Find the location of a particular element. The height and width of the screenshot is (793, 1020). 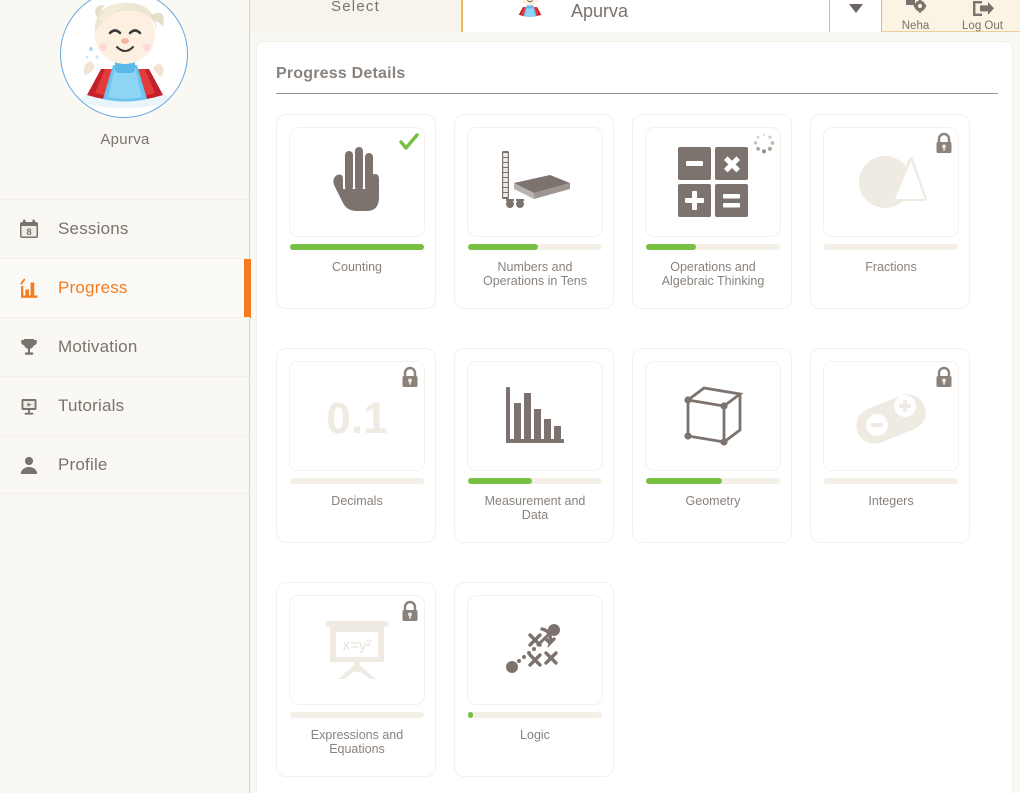

calendar-icon: 8 is located at coordinates (29, 229).